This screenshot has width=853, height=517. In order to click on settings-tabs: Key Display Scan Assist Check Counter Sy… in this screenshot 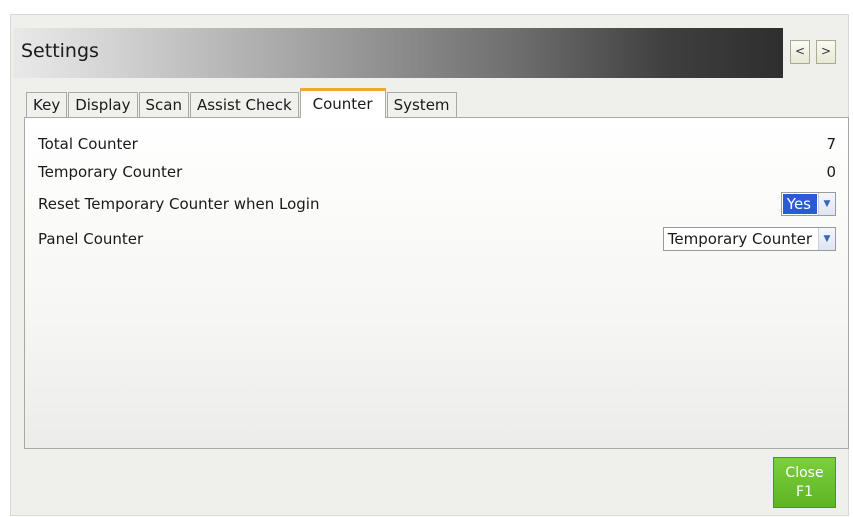, I will do `click(242, 103)`.